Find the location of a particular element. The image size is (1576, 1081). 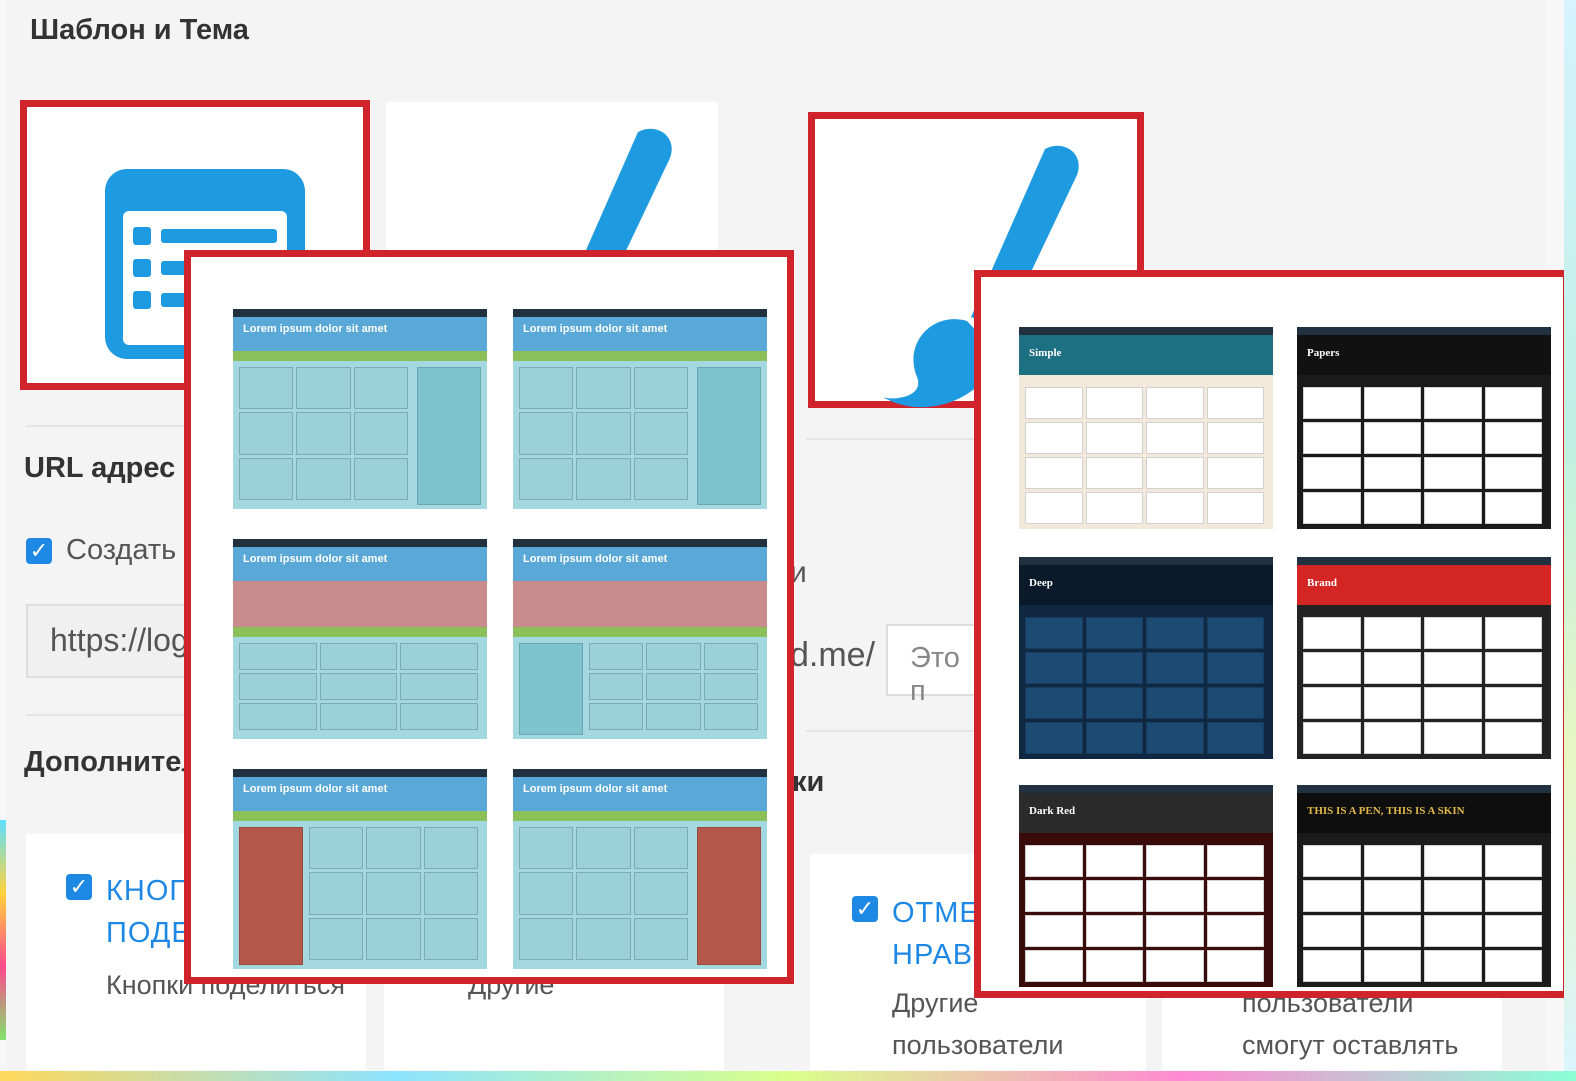

theme-thumbnail: THIS IS A PEN, THIS IS A SKIN is located at coordinates (1424, 886).